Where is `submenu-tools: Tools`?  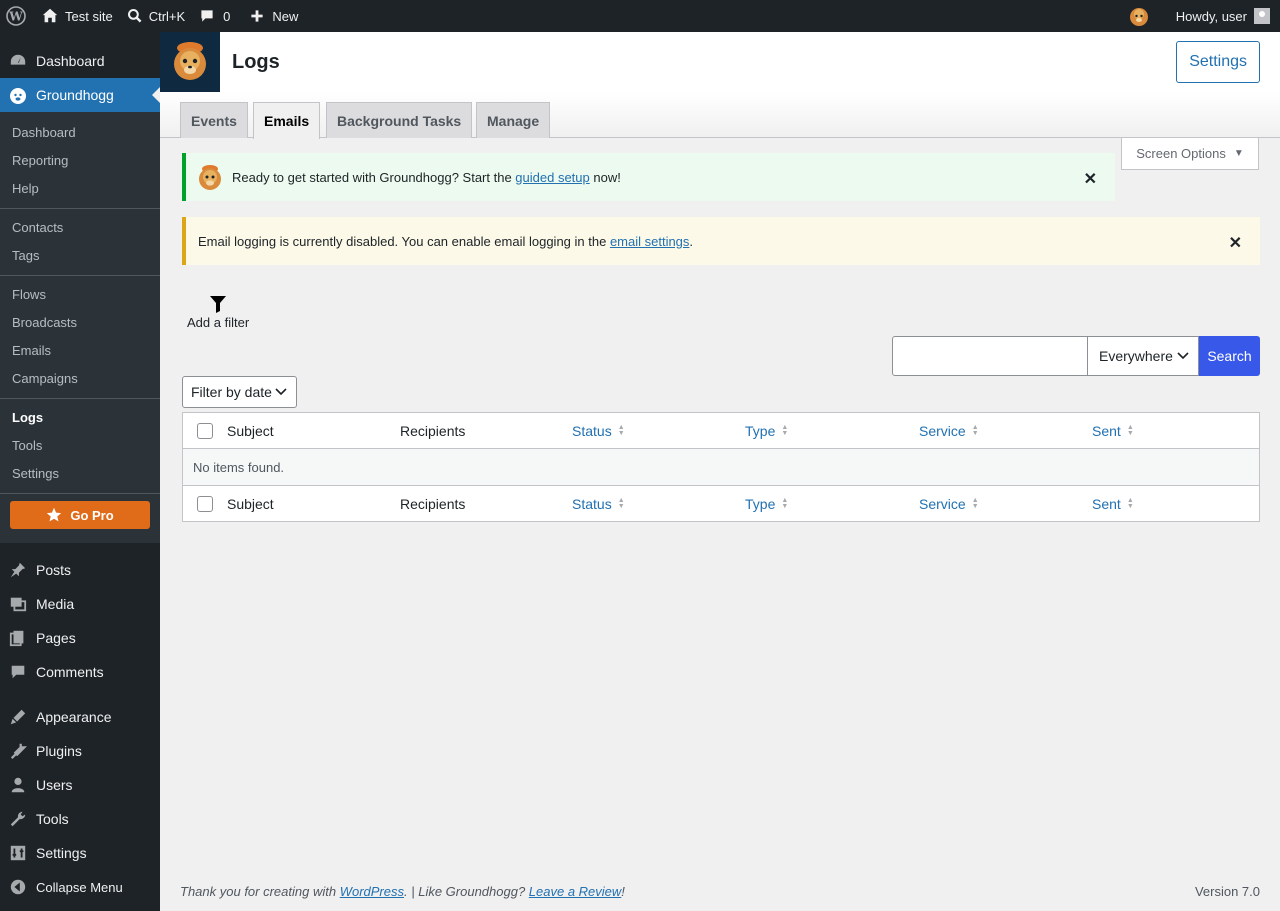 submenu-tools: Tools is located at coordinates (80, 446).